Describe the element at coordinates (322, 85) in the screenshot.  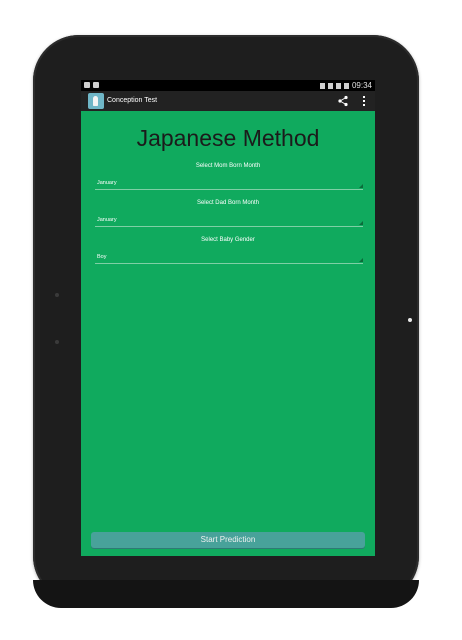
I see `mute-icon` at that location.